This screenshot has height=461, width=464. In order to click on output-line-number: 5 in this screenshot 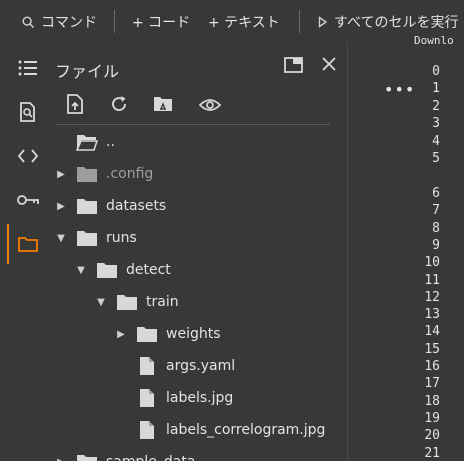, I will do `click(436, 158)`.